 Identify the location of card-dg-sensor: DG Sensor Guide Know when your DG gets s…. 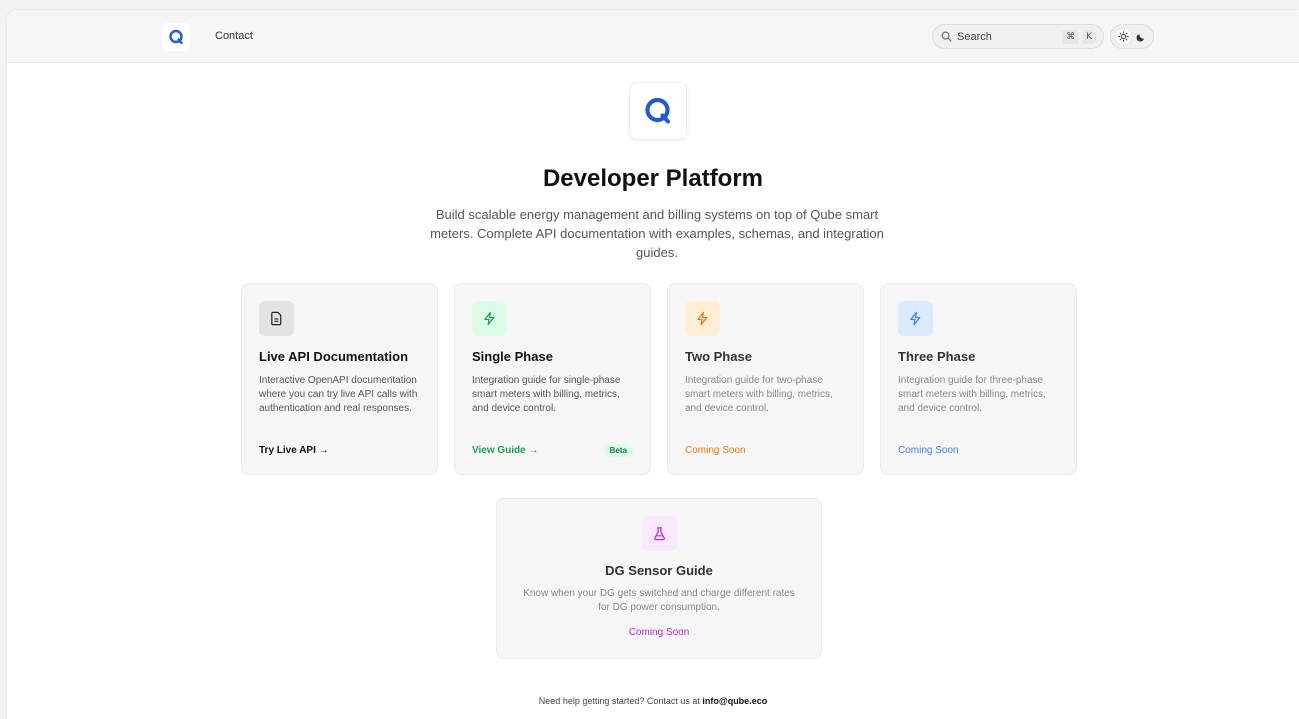
(659, 578).